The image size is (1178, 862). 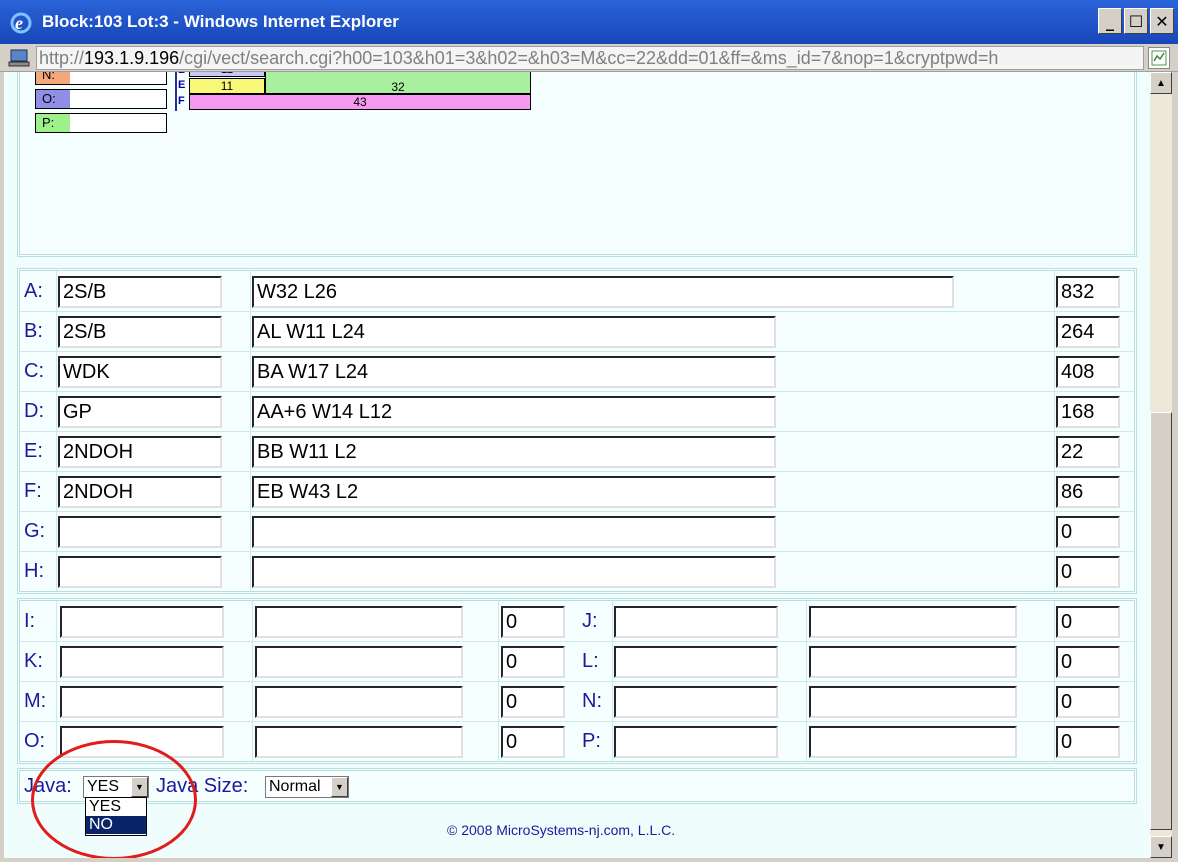 What do you see at coordinates (176, 91) in the screenshot?
I see `diagram-left-edge` at bounding box center [176, 91].